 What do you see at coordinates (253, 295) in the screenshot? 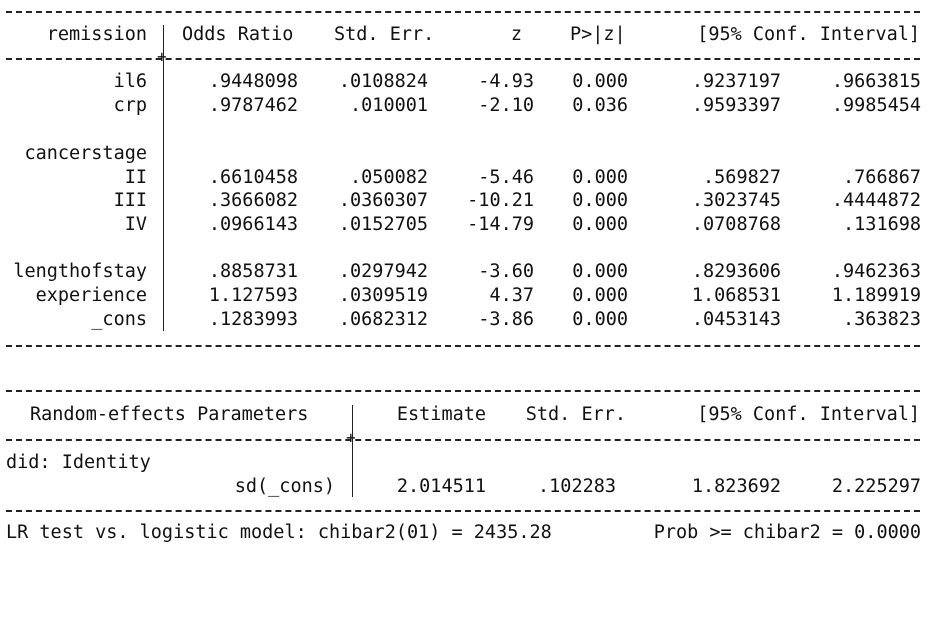
I see `cell-odds-ratio: 1.127593` at bounding box center [253, 295].